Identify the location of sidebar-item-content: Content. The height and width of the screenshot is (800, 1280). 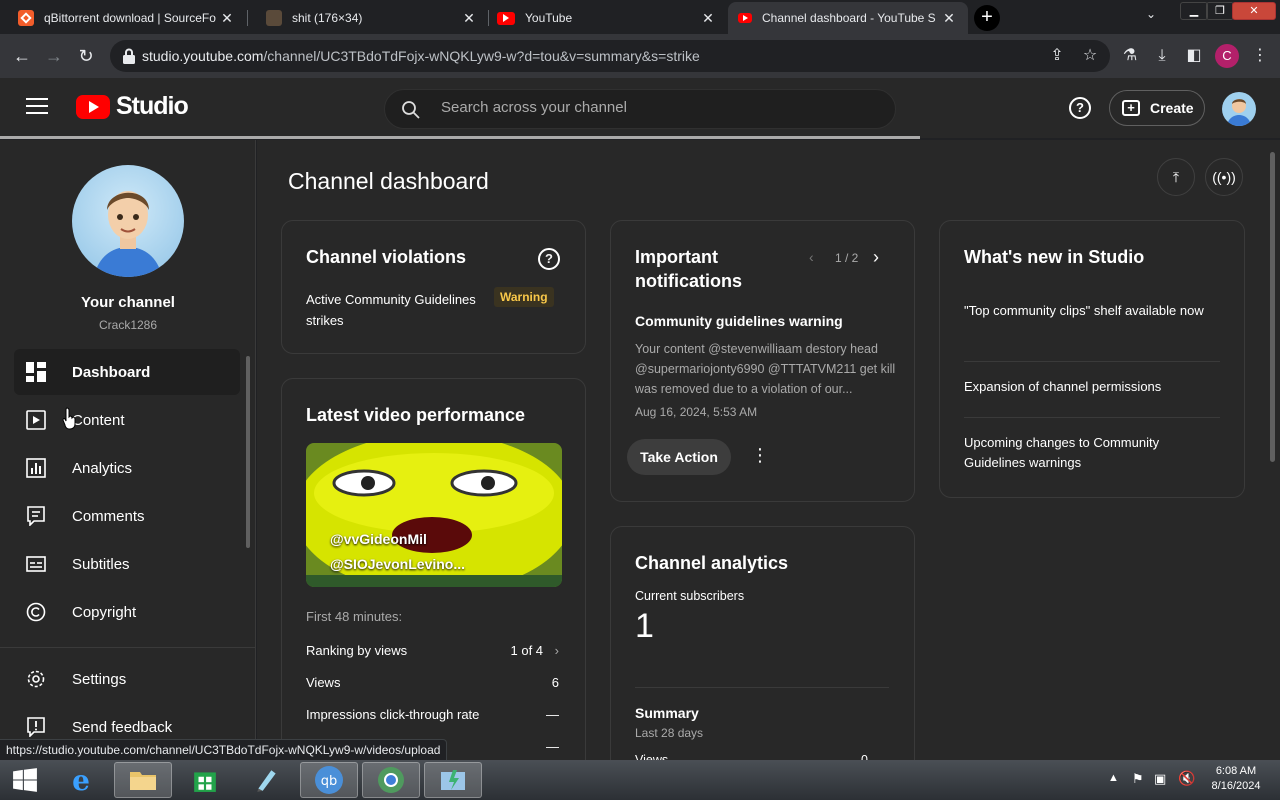
(127, 420).